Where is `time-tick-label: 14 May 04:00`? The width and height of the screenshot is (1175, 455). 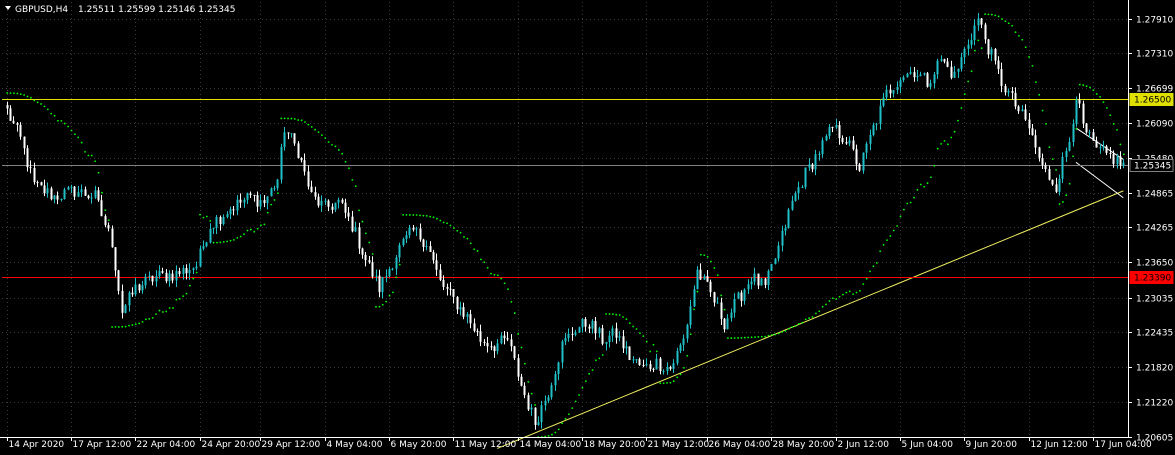
time-tick-label: 14 May 04:00 is located at coordinates (551, 445).